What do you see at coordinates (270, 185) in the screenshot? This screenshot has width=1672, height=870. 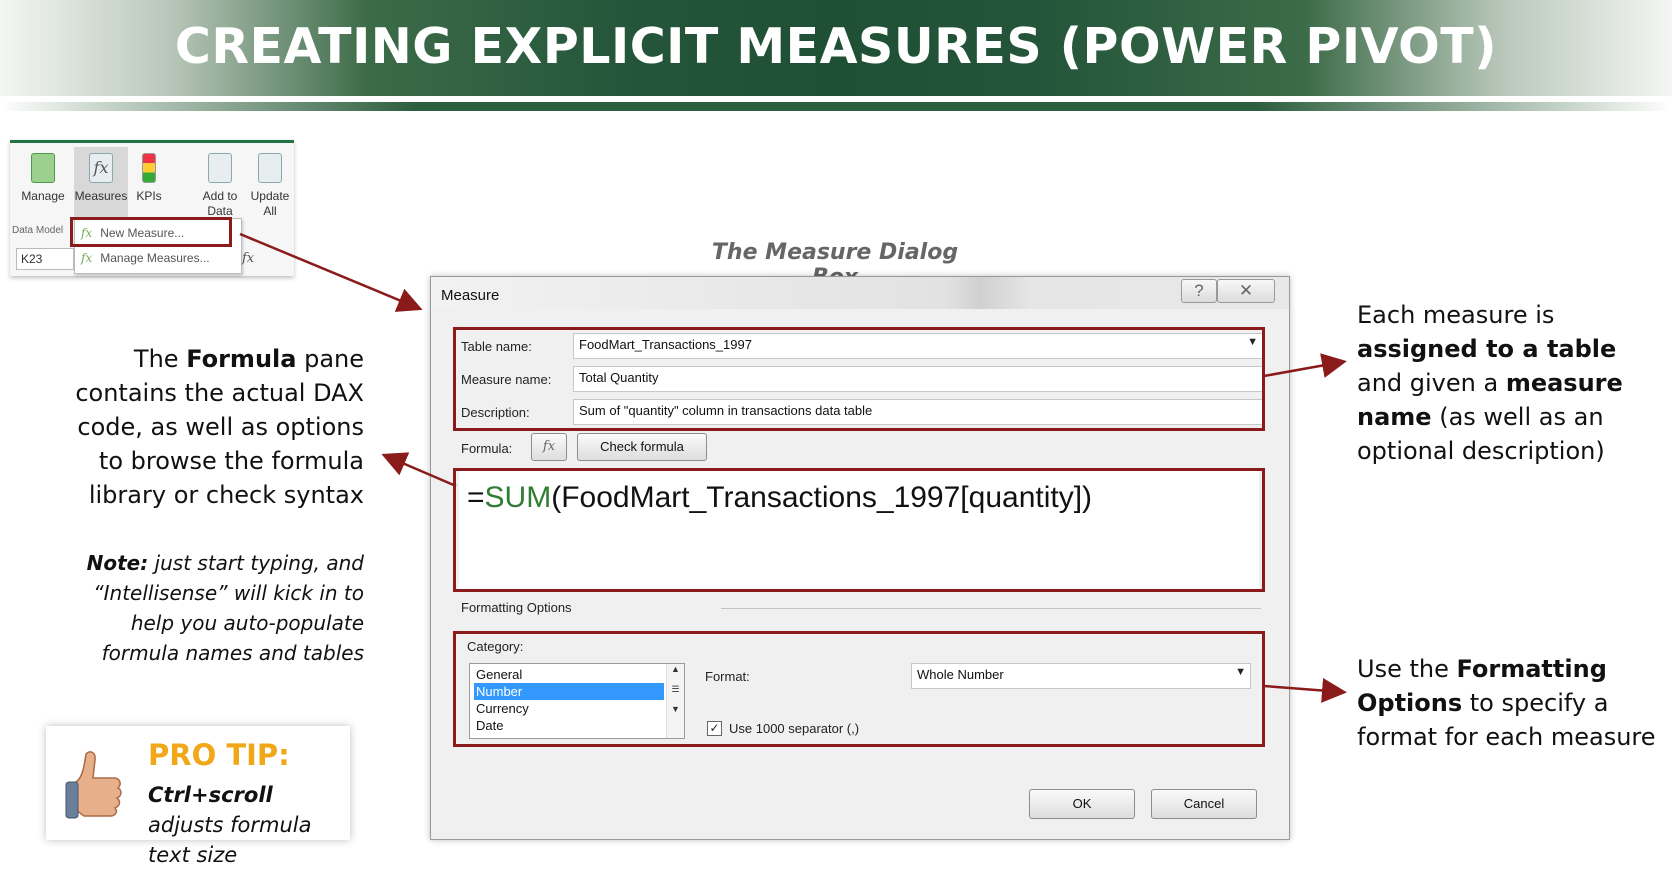 I see `update-all-button: Update All` at bounding box center [270, 185].